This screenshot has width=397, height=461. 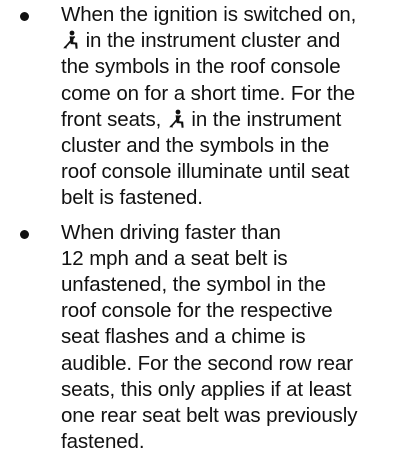 What do you see at coordinates (193, 285) in the screenshot?
I see `text-line: unfastened, the symbol in the` at bounding box center [193, 285].